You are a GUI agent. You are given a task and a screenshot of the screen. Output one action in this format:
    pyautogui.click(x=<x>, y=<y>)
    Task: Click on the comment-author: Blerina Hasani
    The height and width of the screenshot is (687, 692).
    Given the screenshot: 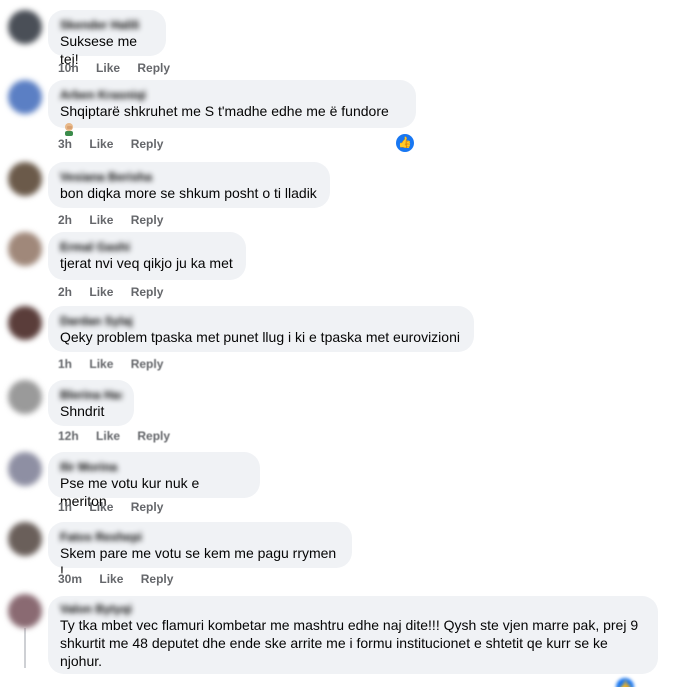 What is the action you would take?
    pyautogui.click(x=91, y=395)
    